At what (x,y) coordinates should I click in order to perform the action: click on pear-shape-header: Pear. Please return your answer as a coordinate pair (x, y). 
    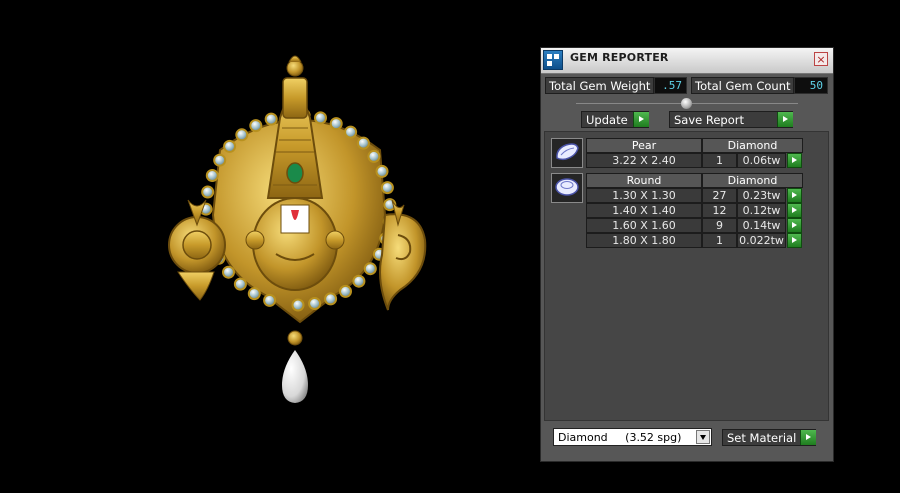
    Looking at the image, I should click on (644, 145).